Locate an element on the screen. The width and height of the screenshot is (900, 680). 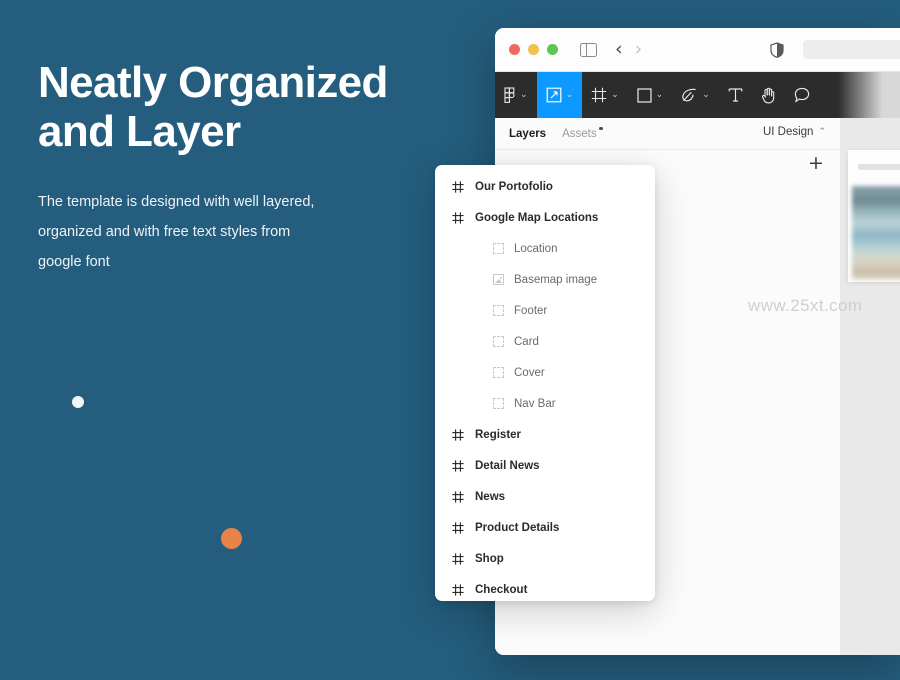
tool-pen: ⌄ is located at coordinates (695, 95).